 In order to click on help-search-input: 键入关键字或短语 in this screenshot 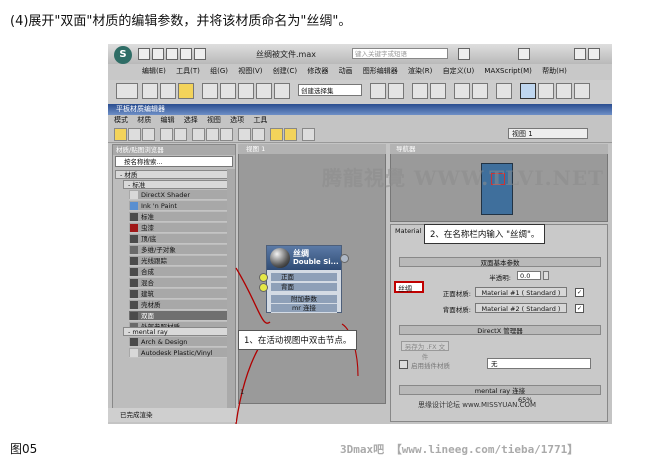, I will do `click(400, 53)`.